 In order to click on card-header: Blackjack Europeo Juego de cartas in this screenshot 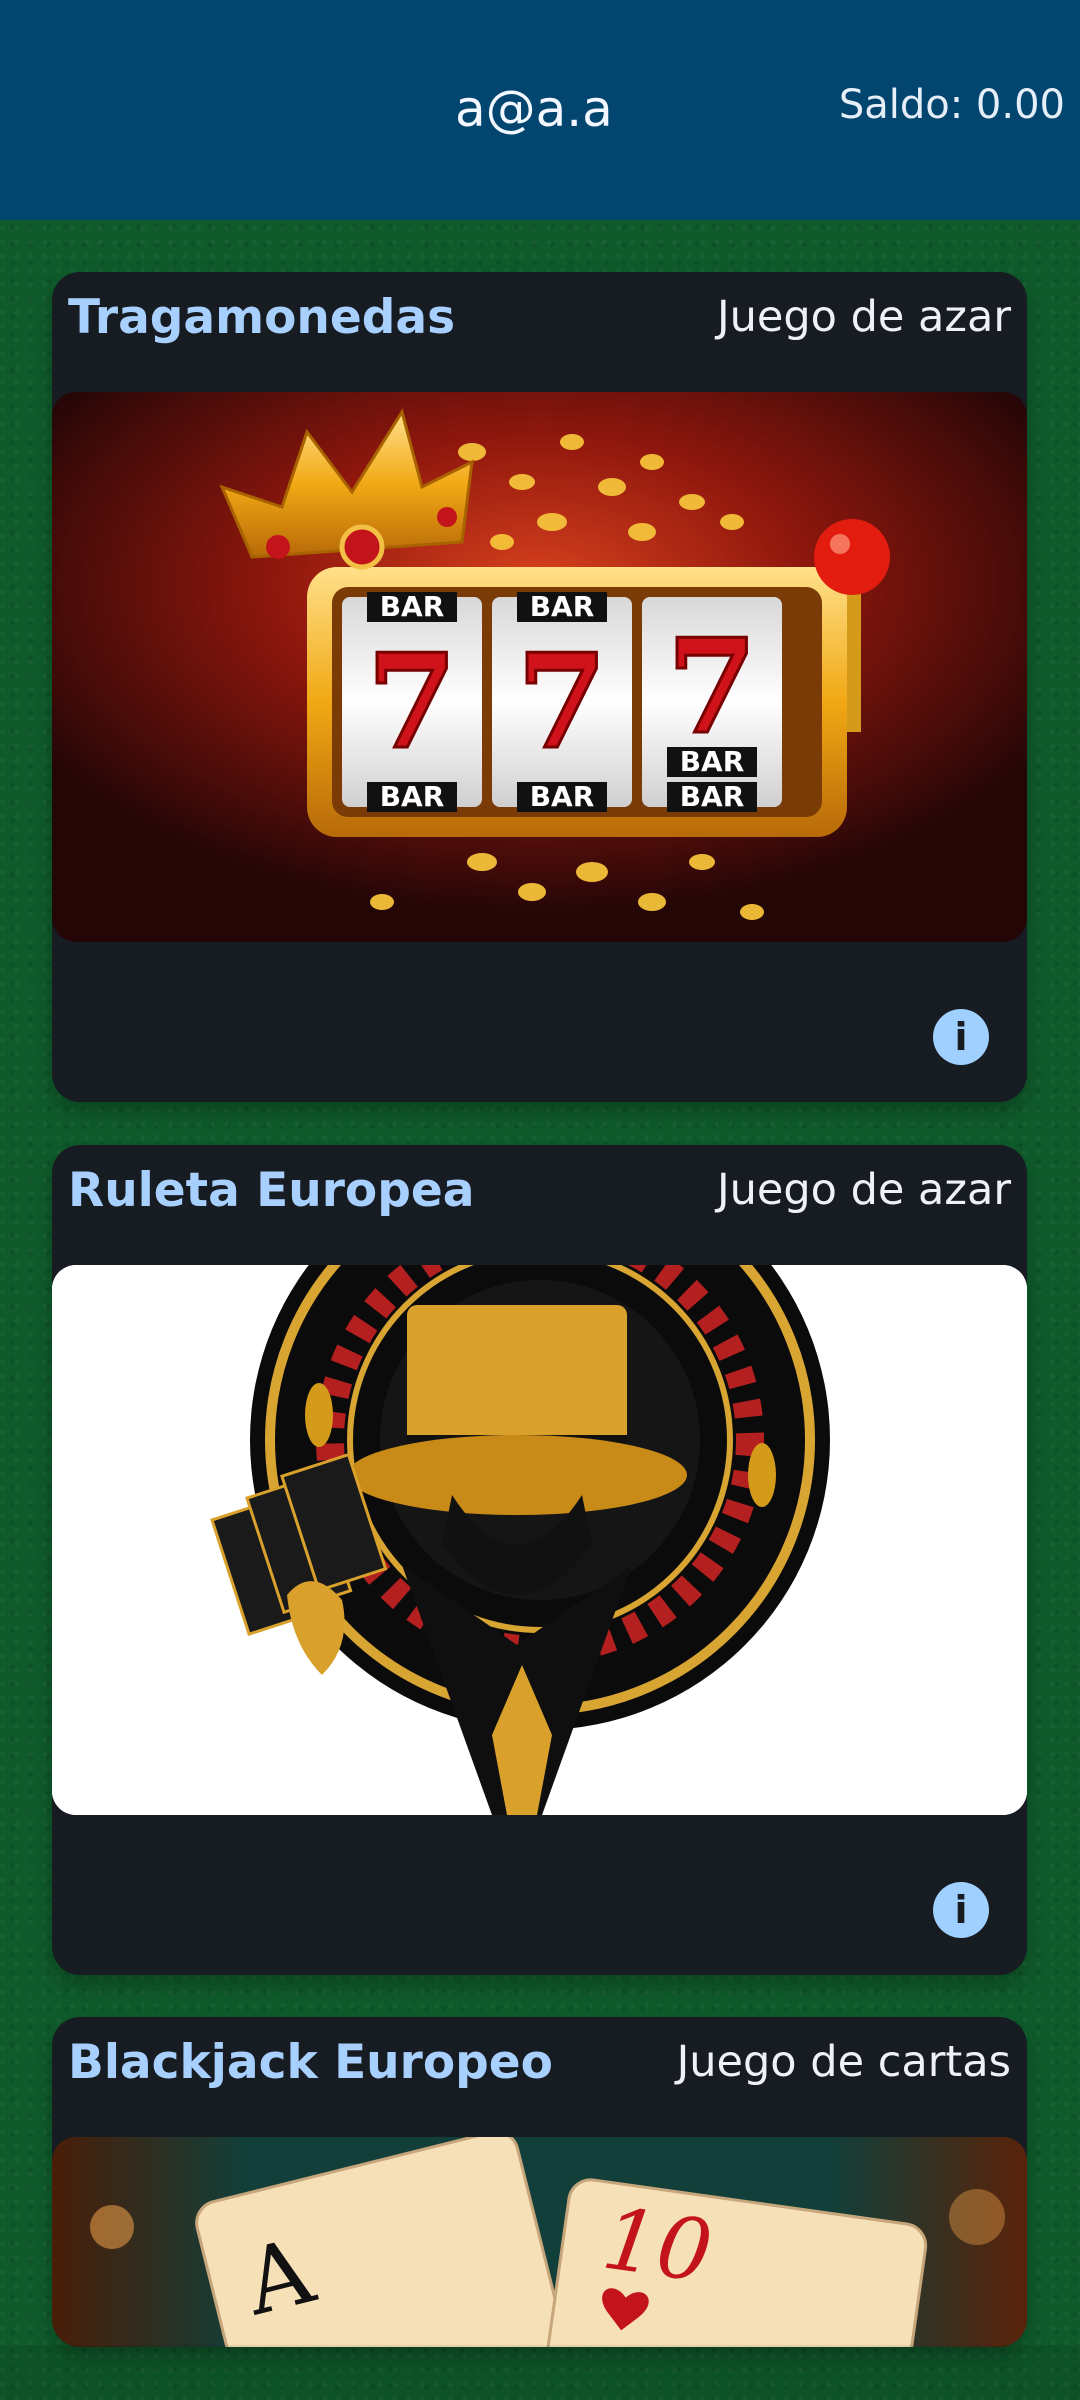, I will do `click(539, 2077)`.